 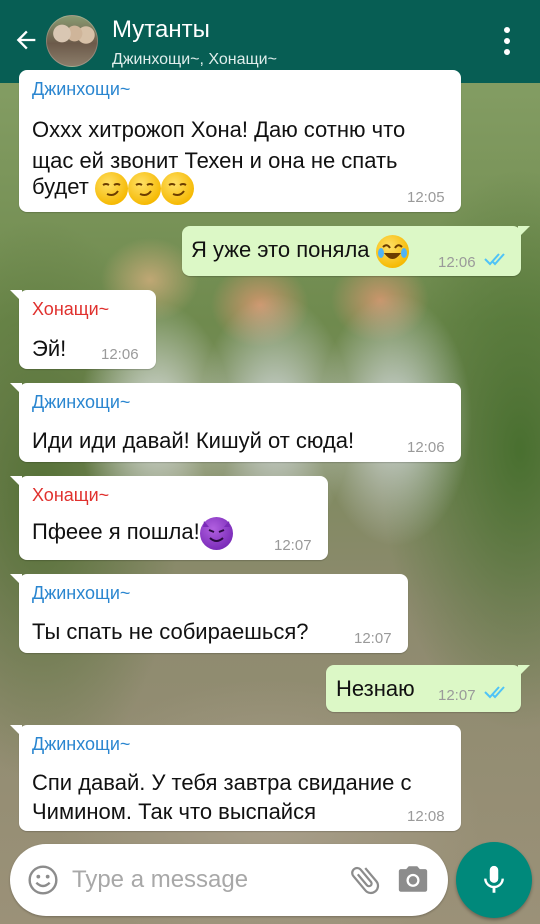 I want to click on back-button, so click(x=26, y=40).